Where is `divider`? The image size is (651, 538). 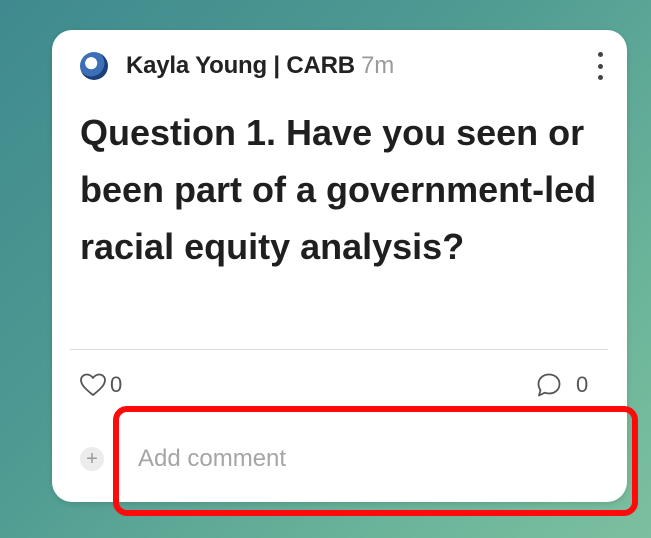 divider is located at coordinates (339, 349).